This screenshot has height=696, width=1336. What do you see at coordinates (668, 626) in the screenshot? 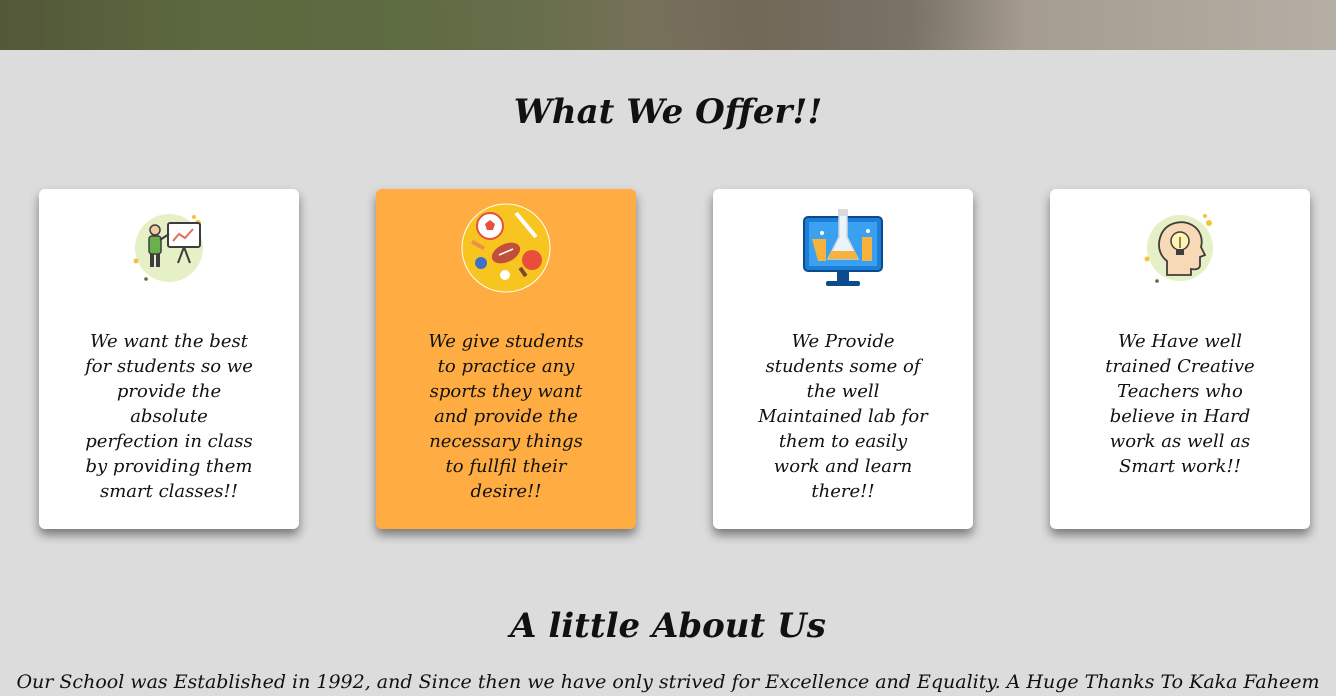
I see `about-section-title: A little About Us` at bounding box center [668, 626].